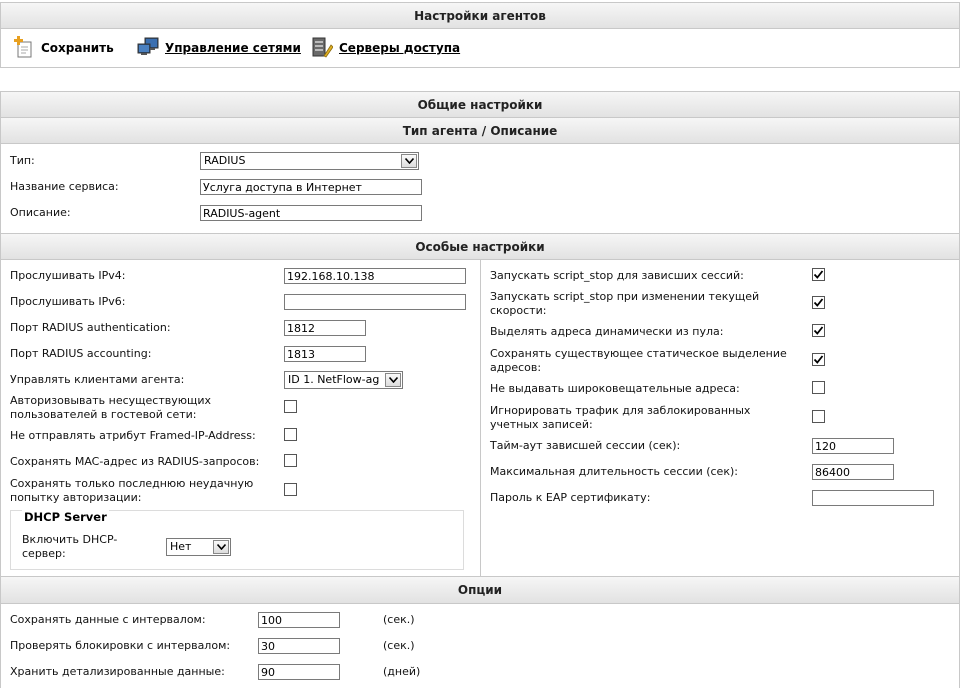  Describe the element at coordinates (40, 212) in the screenshot. I see `description-label: Описание:` at that location.